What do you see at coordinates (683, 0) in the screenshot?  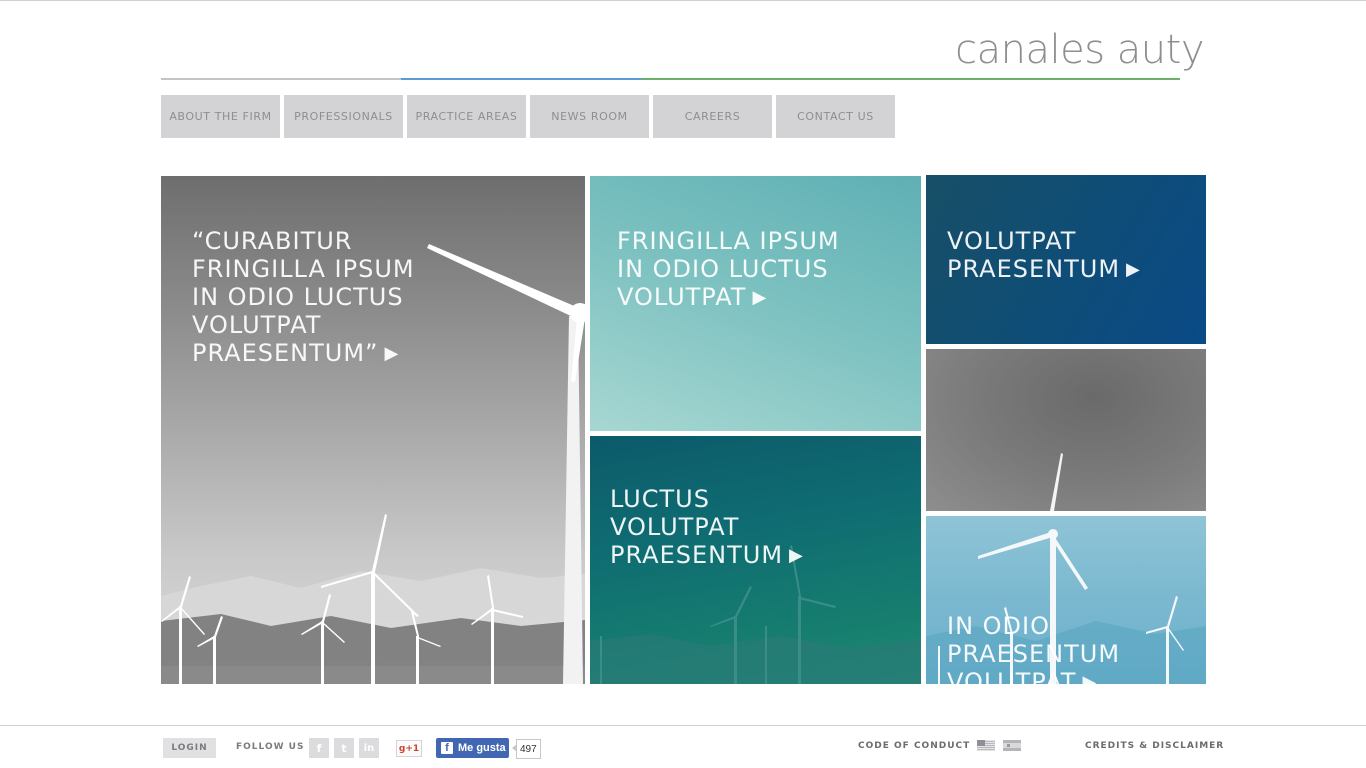 I see `top-border` at bounding box center [683, 0].